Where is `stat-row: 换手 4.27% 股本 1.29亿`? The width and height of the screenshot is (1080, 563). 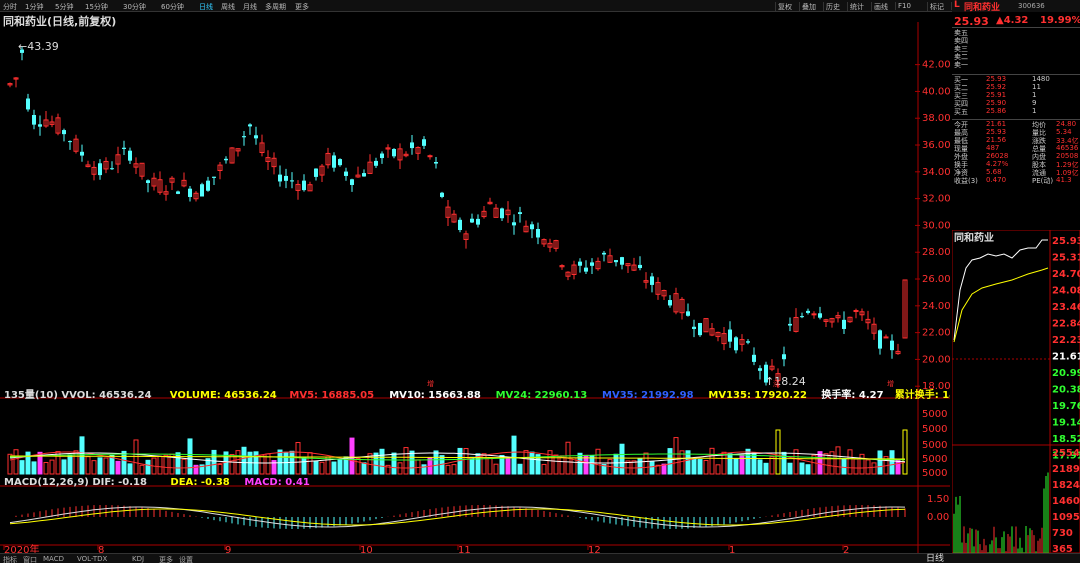
stat-row: 换手 4.27% 股本 1.29亿 is located at coordinates (1016, 164).